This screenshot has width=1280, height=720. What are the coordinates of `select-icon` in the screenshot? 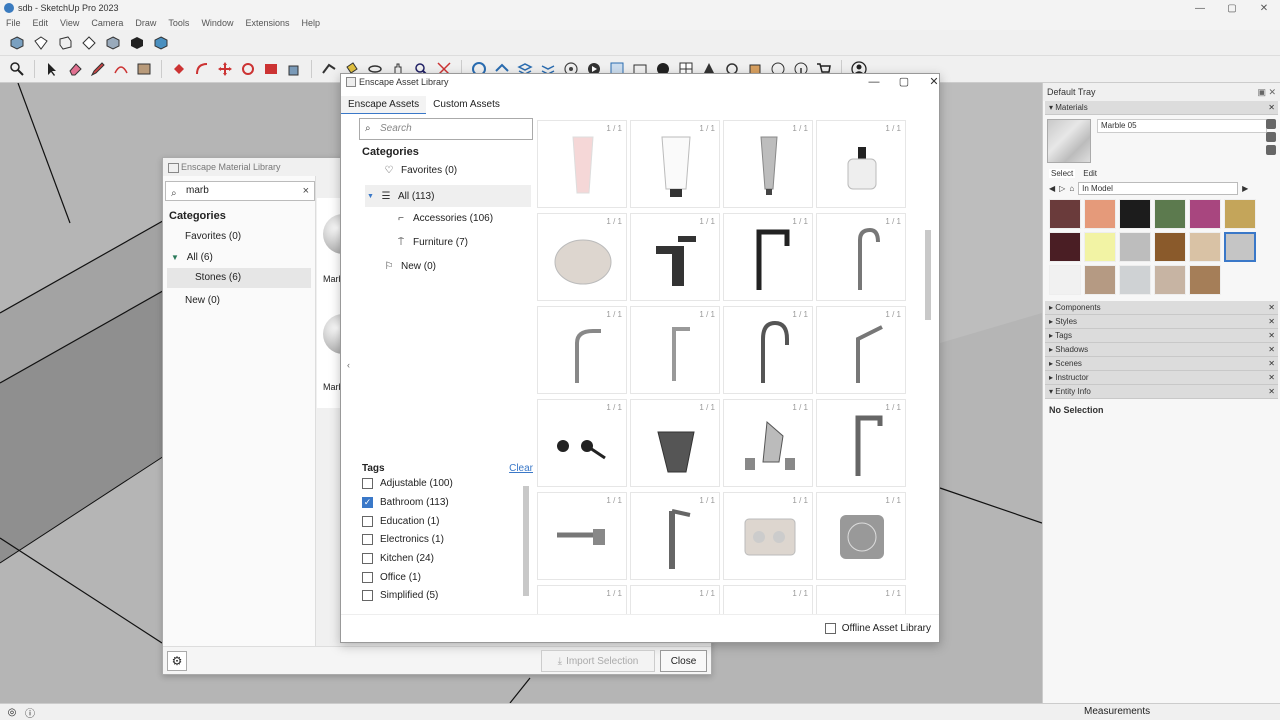 It's located at (52, 69).